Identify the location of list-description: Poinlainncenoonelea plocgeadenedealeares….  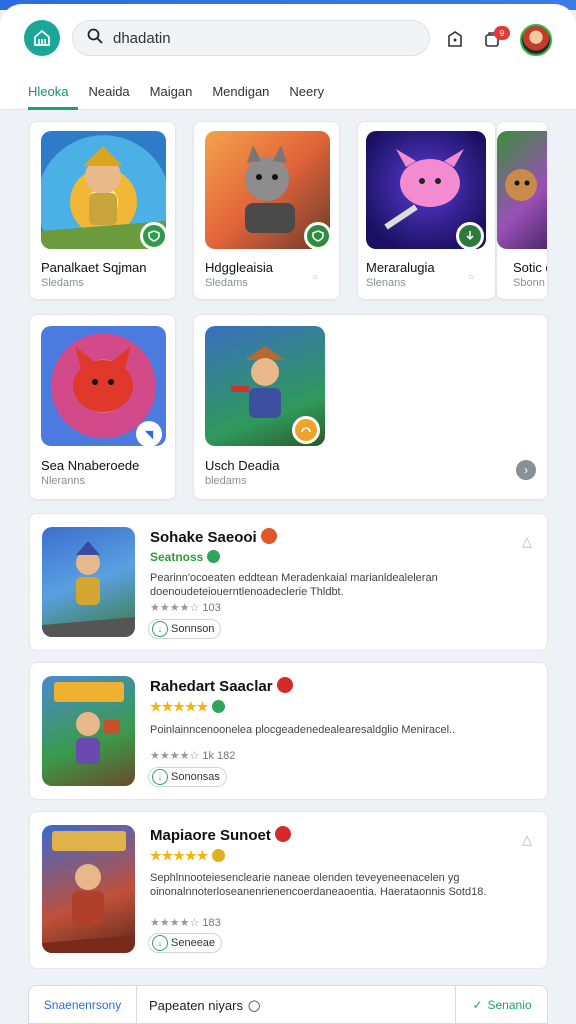
(303, 730).